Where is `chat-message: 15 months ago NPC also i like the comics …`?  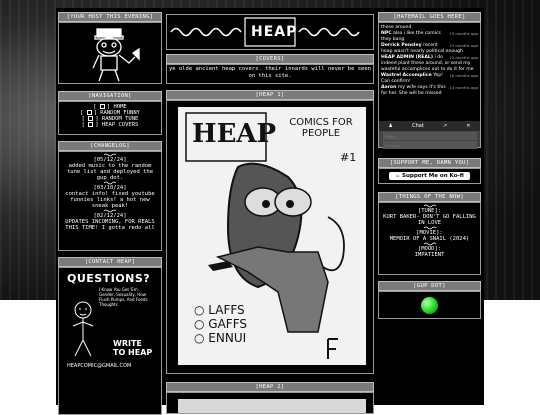 chat-message: 15 months ago NPC also i like the comics … is located at coordinates (429, 36).